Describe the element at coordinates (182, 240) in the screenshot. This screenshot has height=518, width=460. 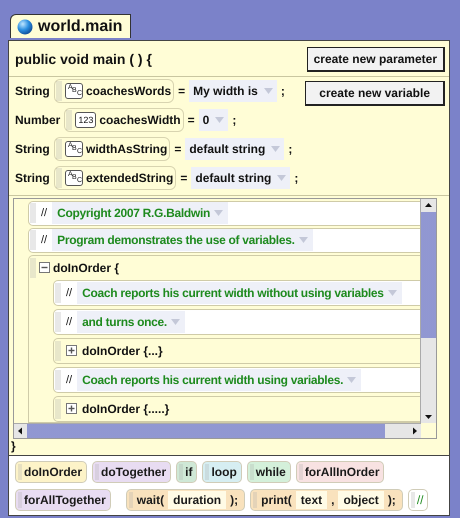
I see `comment-text: Program demonstrates the use of variables.` at that location.